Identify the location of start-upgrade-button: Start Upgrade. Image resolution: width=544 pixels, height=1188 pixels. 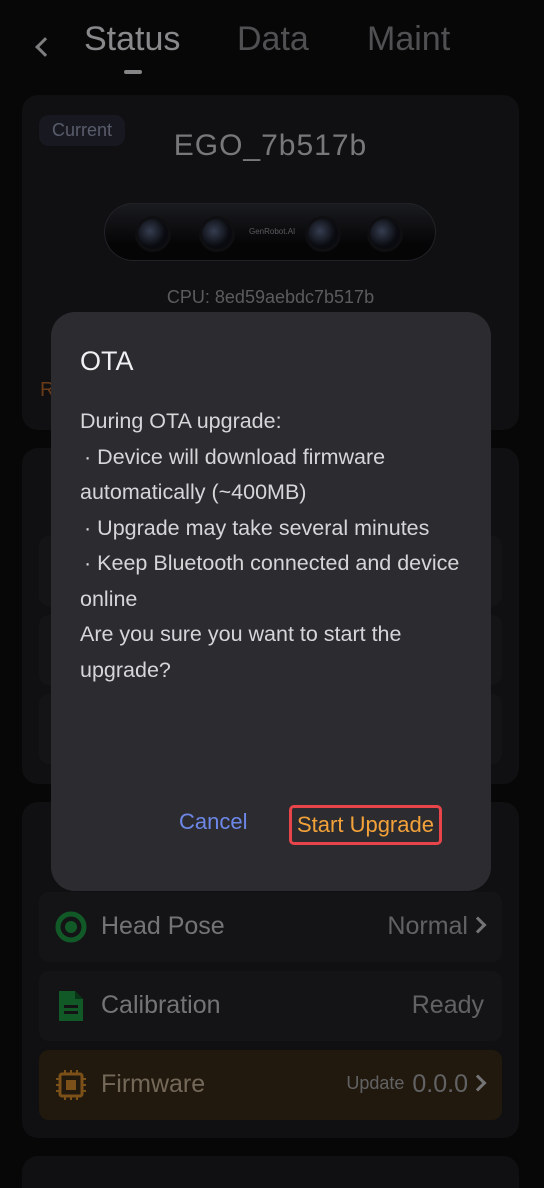
(365, 825).